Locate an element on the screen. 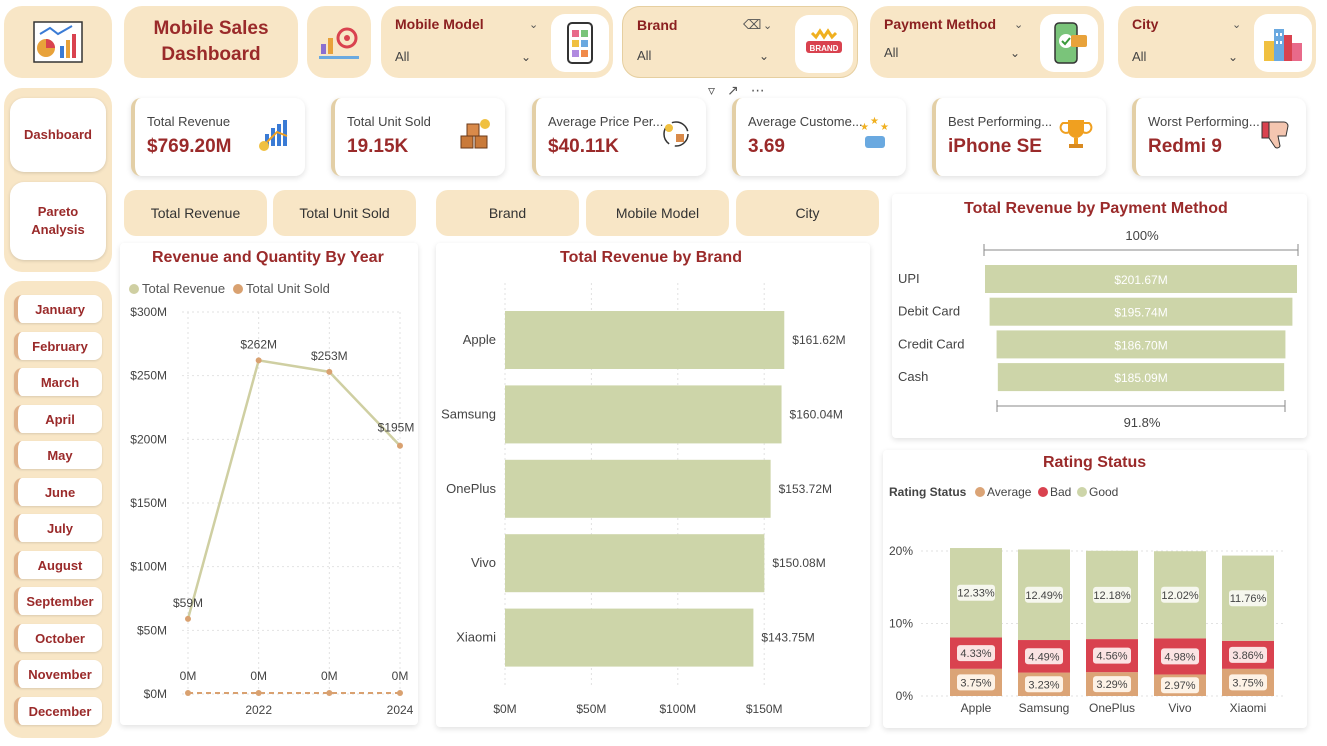  bar-value-label: $186.70M is located at coordinates (1140, 345).